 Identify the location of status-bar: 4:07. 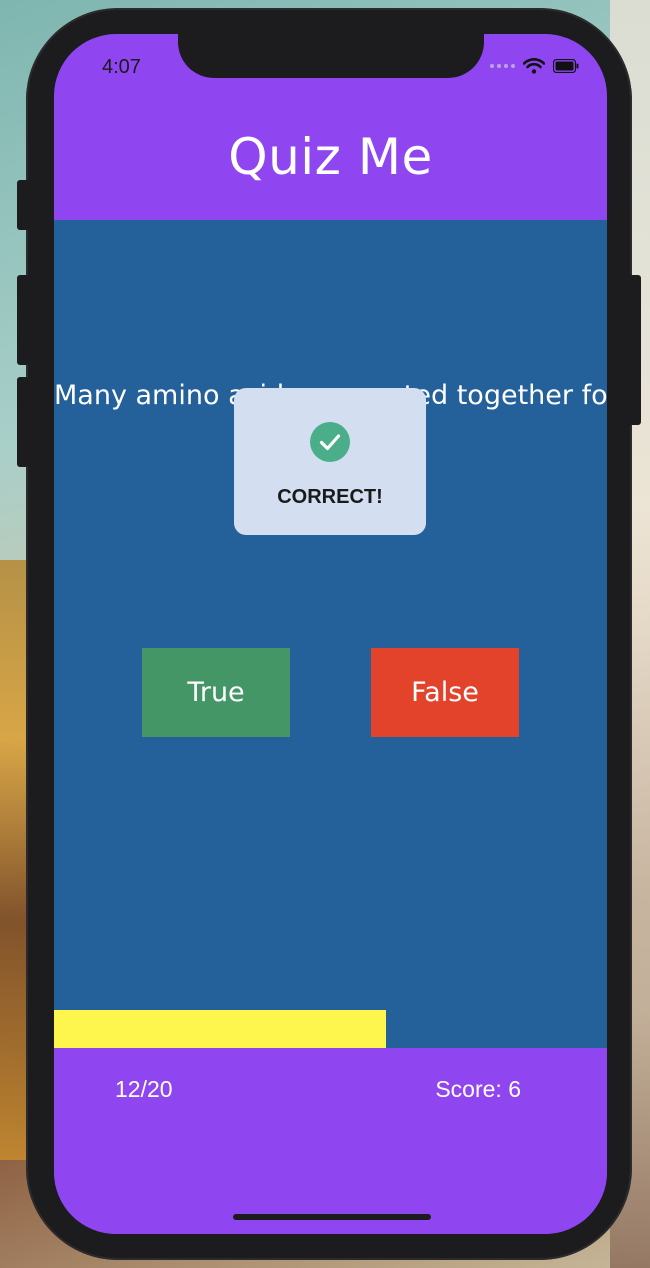
(330, 64).